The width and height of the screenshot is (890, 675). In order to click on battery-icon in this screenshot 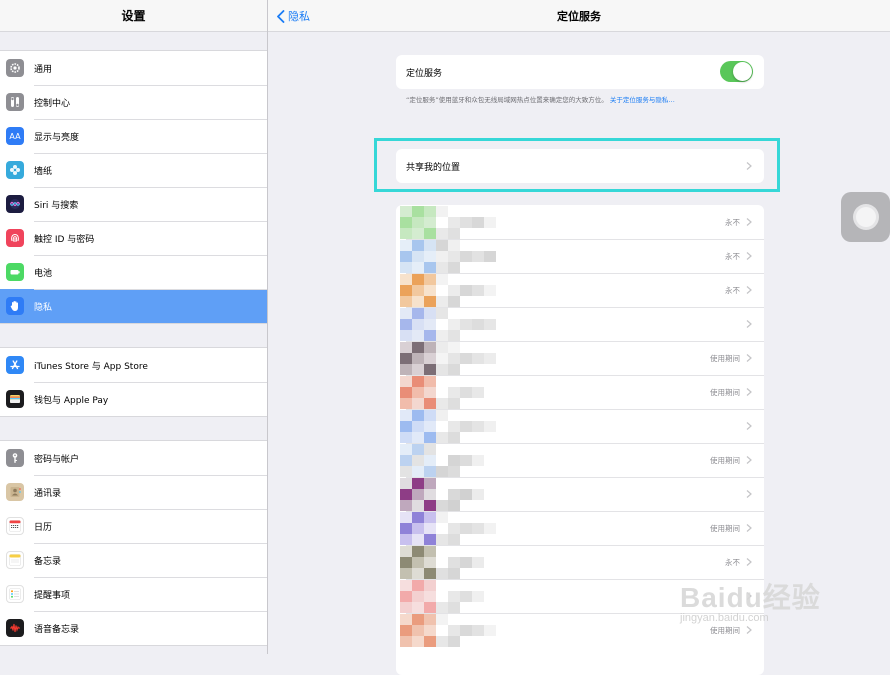, I will do `click(15, 272)`.